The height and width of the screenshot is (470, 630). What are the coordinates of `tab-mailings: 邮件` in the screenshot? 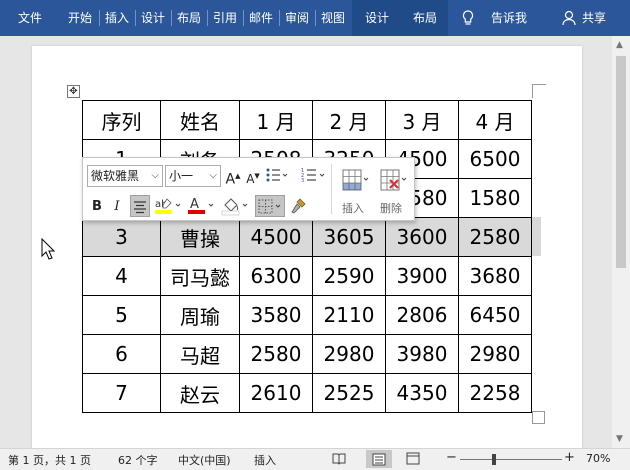 It's located at (261, 18).